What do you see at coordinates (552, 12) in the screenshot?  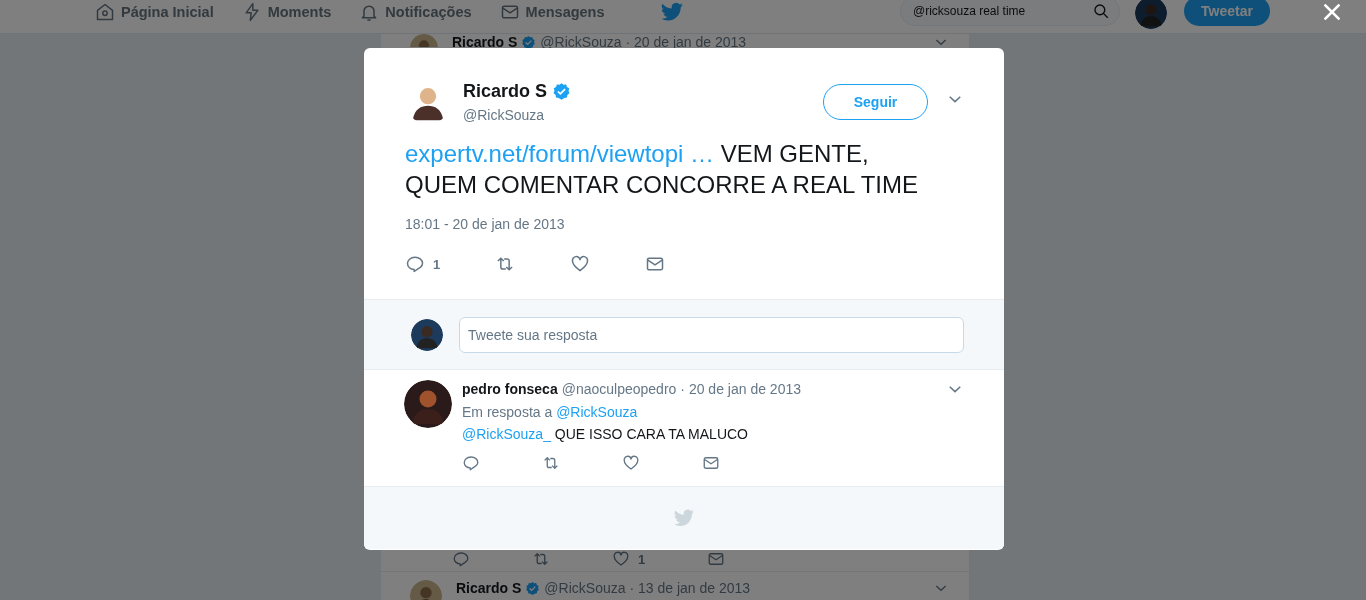 I see `nav-item: Mensagens` at bounding box center [552, 12].